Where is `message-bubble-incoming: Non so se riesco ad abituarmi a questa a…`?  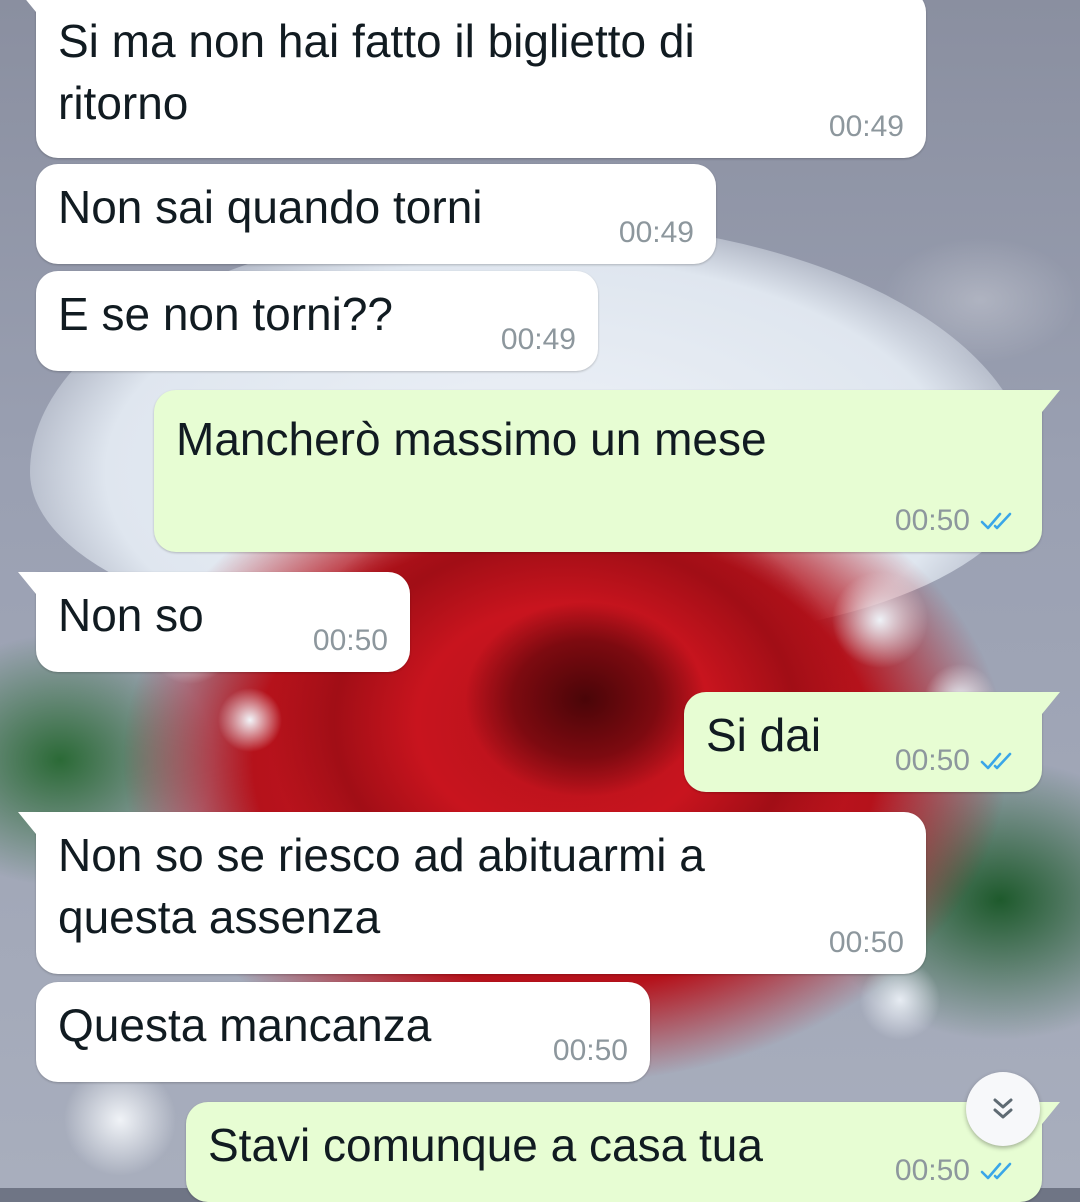 message-bubble-incoming: Non so se riesco ad abituarmi a questa a… is located at coordinates (472, 893).